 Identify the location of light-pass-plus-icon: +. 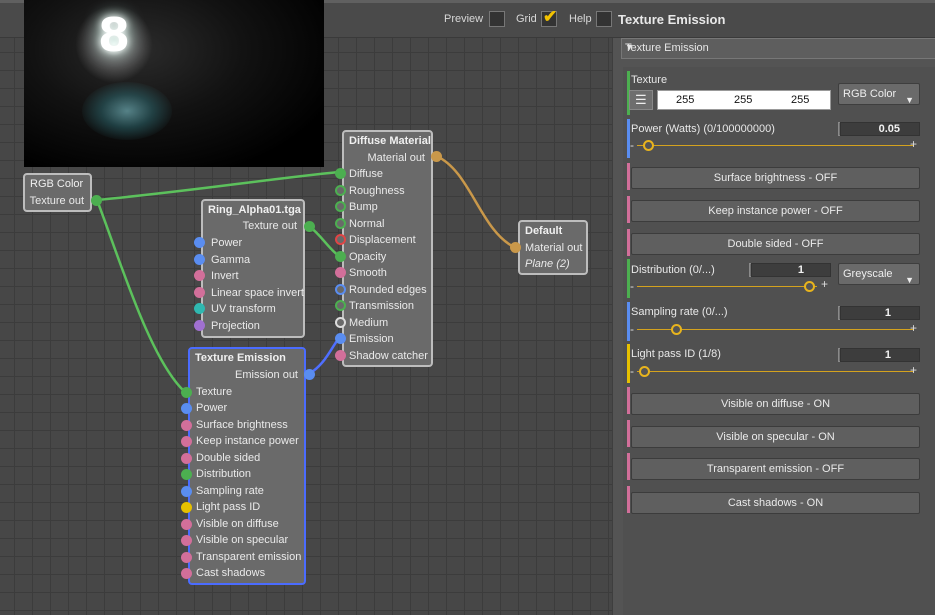
(913, 370).